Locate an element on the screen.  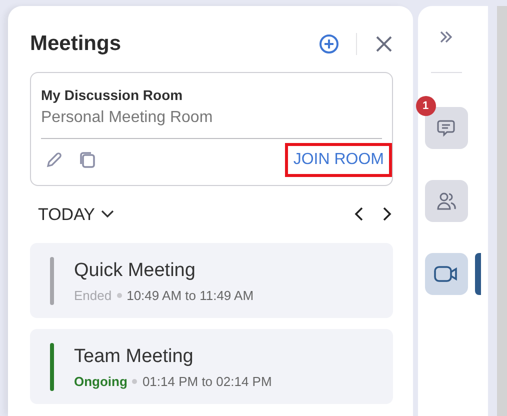
meeting-card: Quick Meeting Ended 10:49 AM to 11:49 AM is located at coordinates (211, 280).